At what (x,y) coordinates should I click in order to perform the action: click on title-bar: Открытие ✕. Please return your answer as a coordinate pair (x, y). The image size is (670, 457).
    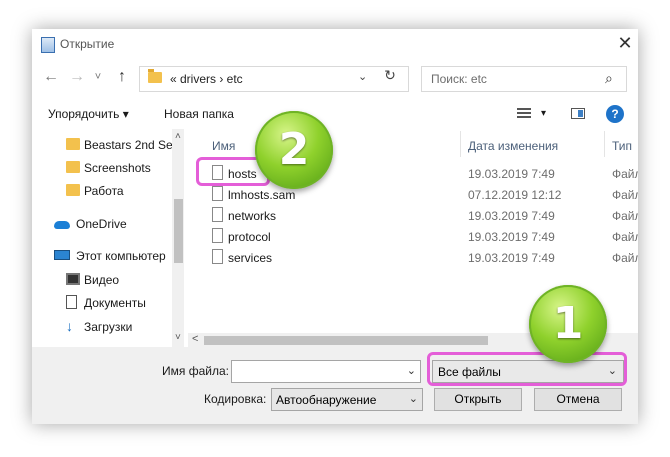
    Looking at the image, I should click on (335, 44).